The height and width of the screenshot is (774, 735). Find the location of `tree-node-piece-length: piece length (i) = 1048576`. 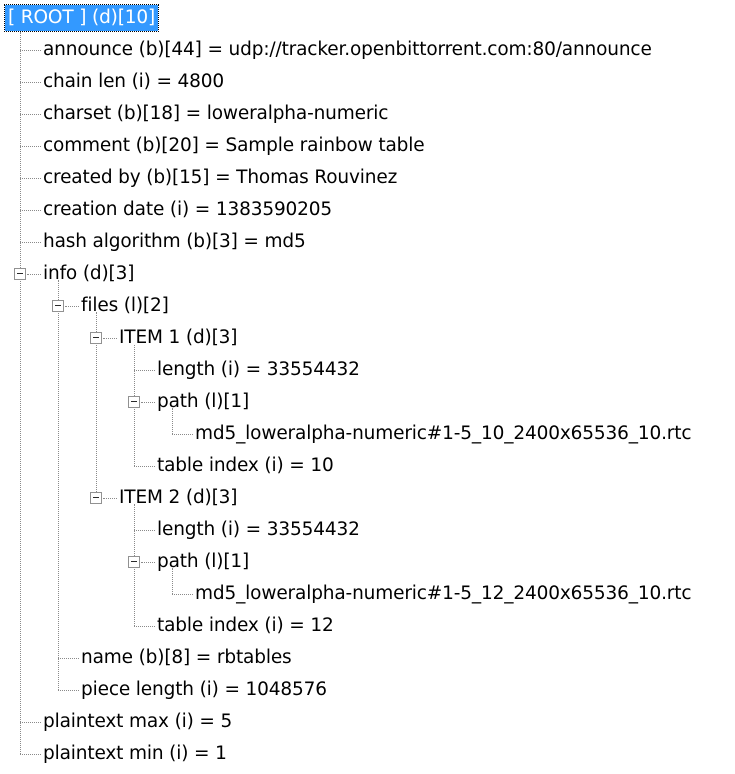

tree-node-piece-length: piece length (i) = 1048576 is located at coordinates (204, 690).